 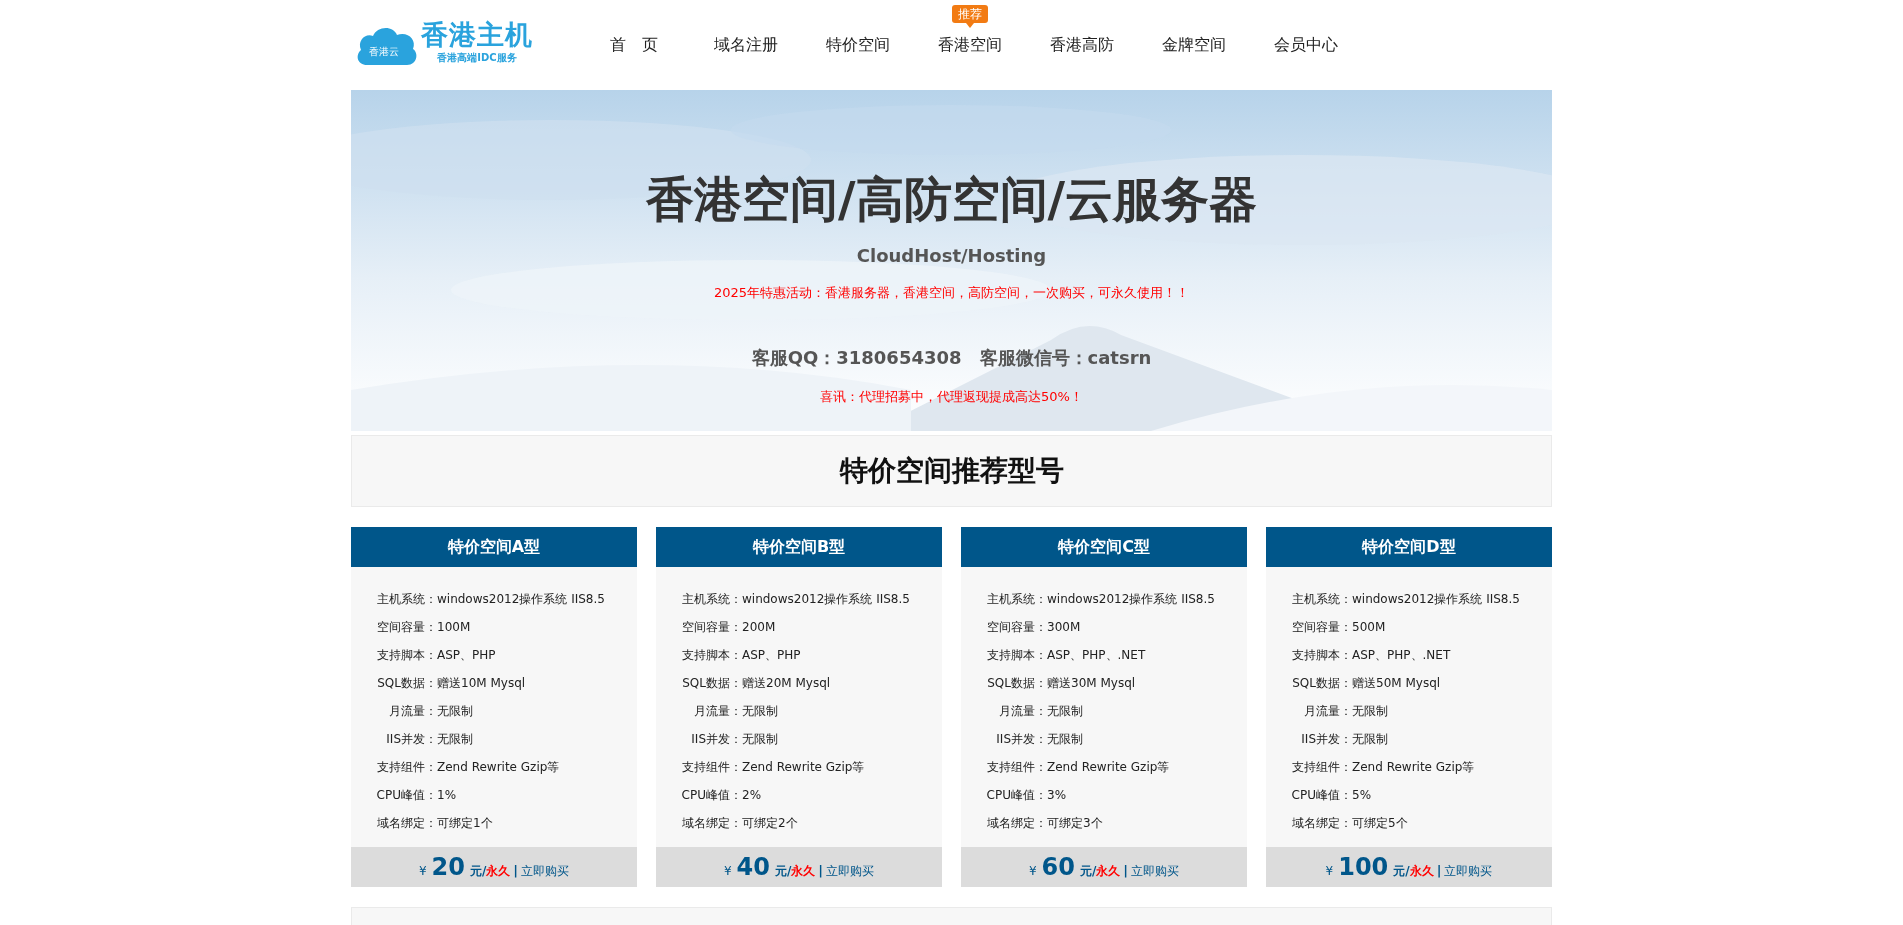 What do you see at coordinates (951, 358) in the screenshot?
I see `contact-text: 客服QQ：3180654308 客服微信号：catsrn` at bounding box center [951, 358].